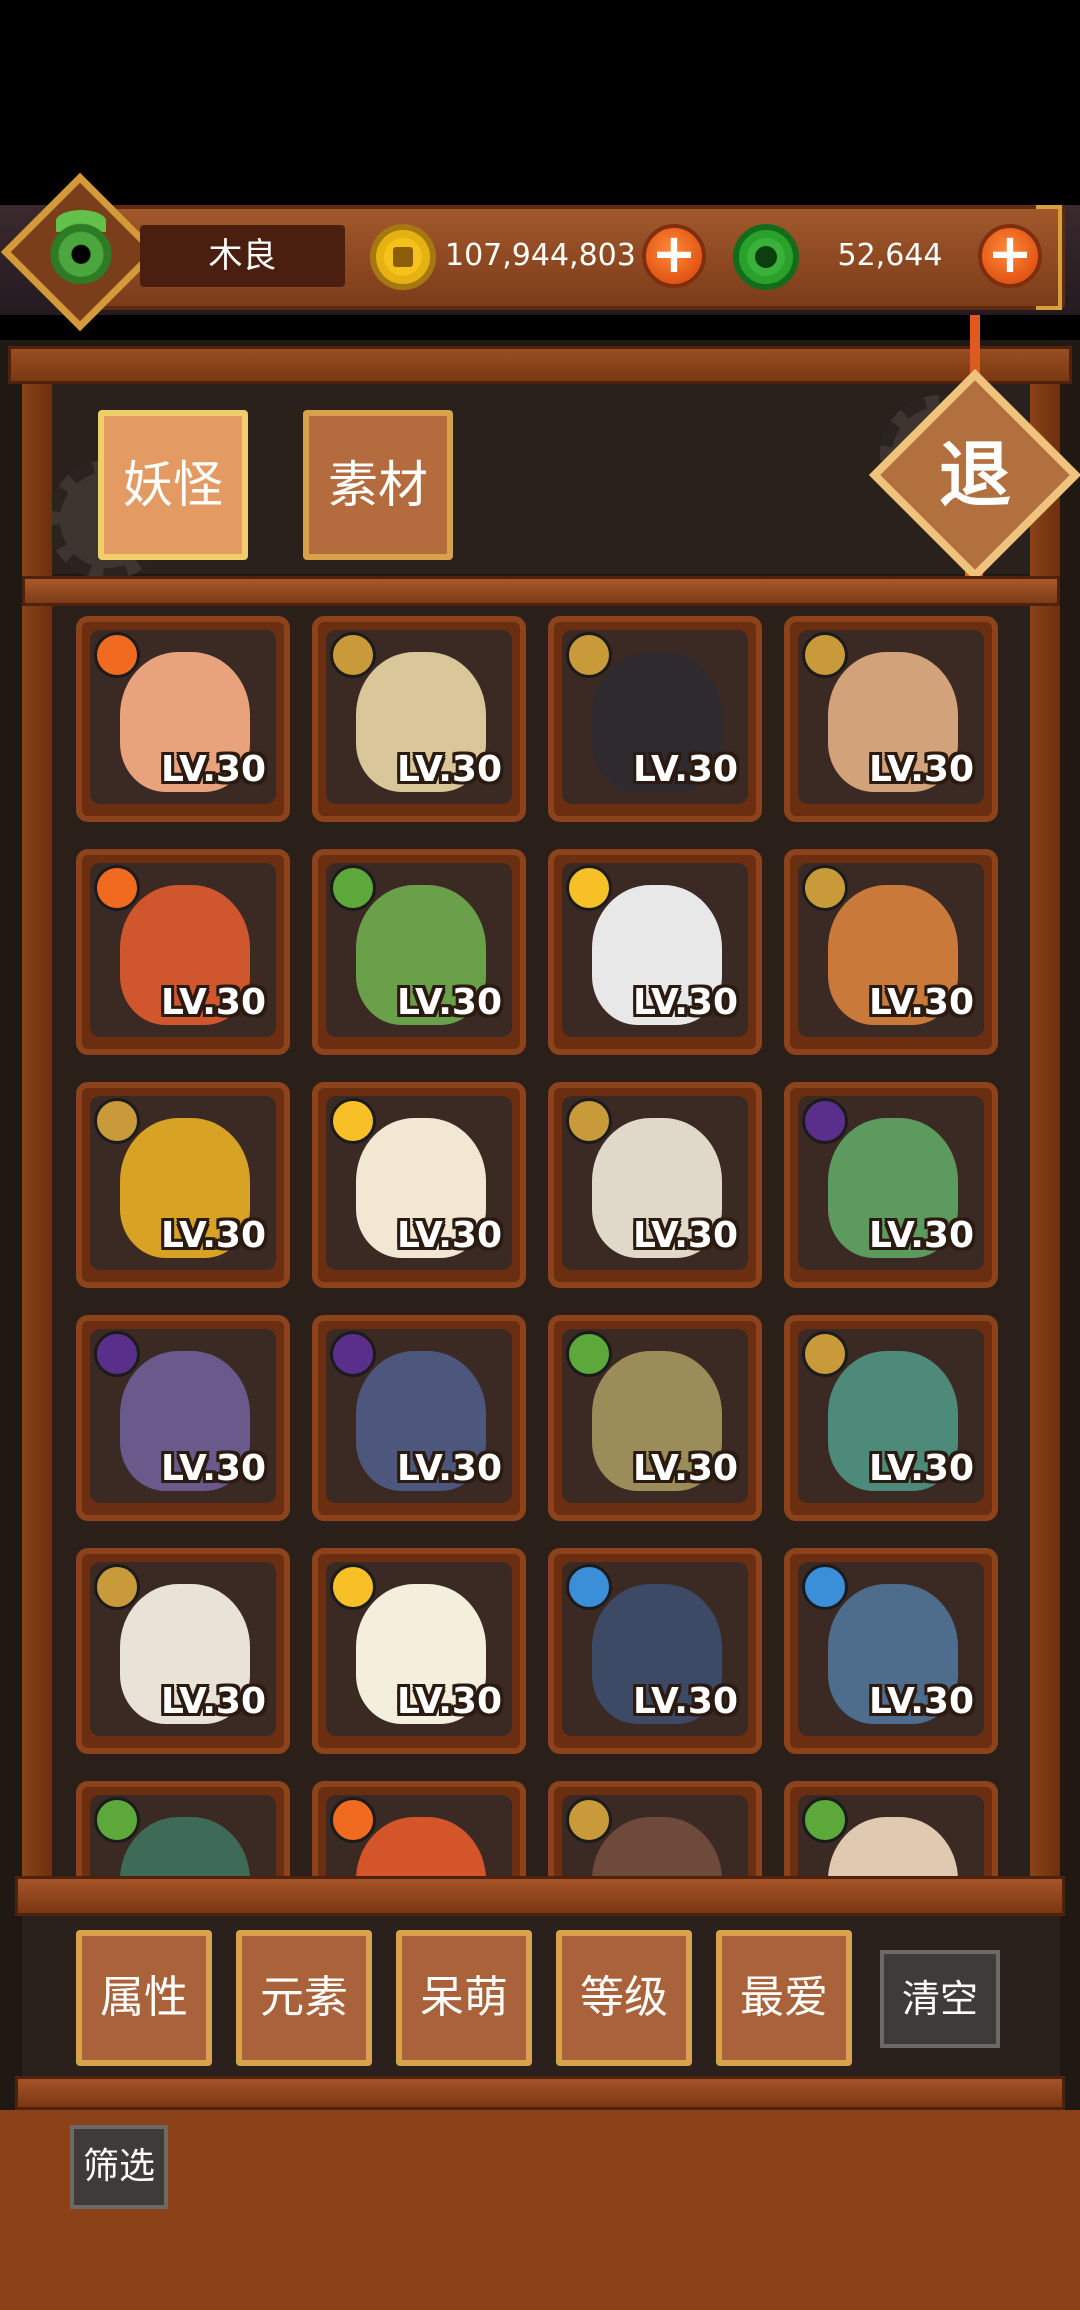  I want to click on tab-materials: 素材, so click(378, 485).